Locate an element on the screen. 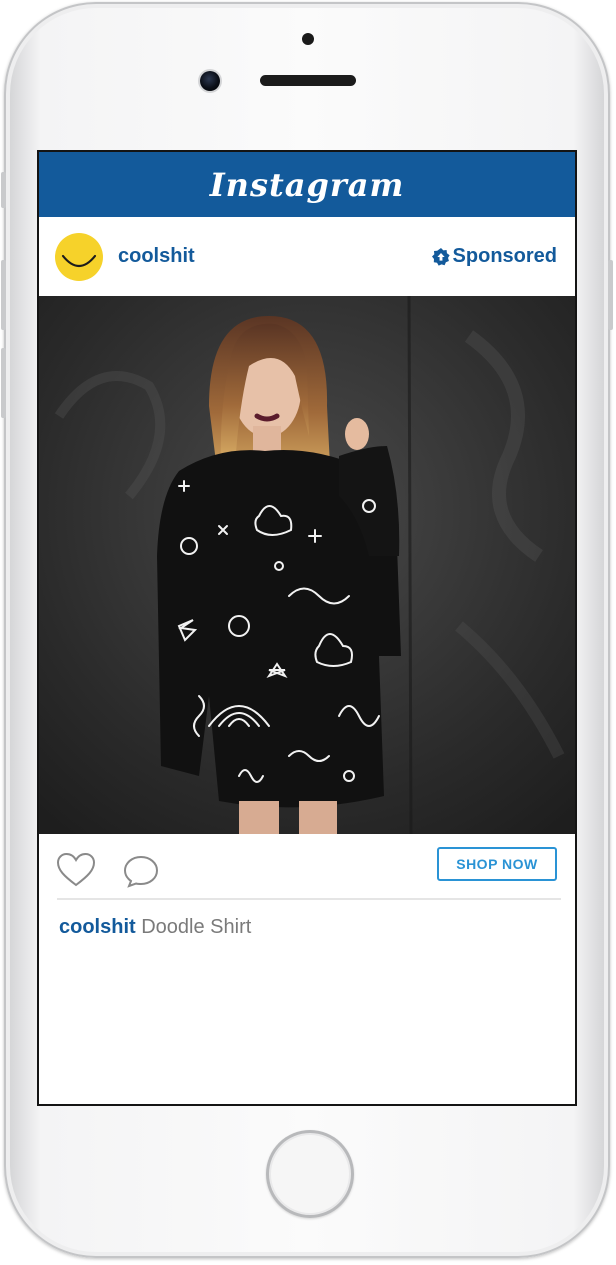 This screenshot has height=1265, width=616. divider is located at coordinates (309, 899).